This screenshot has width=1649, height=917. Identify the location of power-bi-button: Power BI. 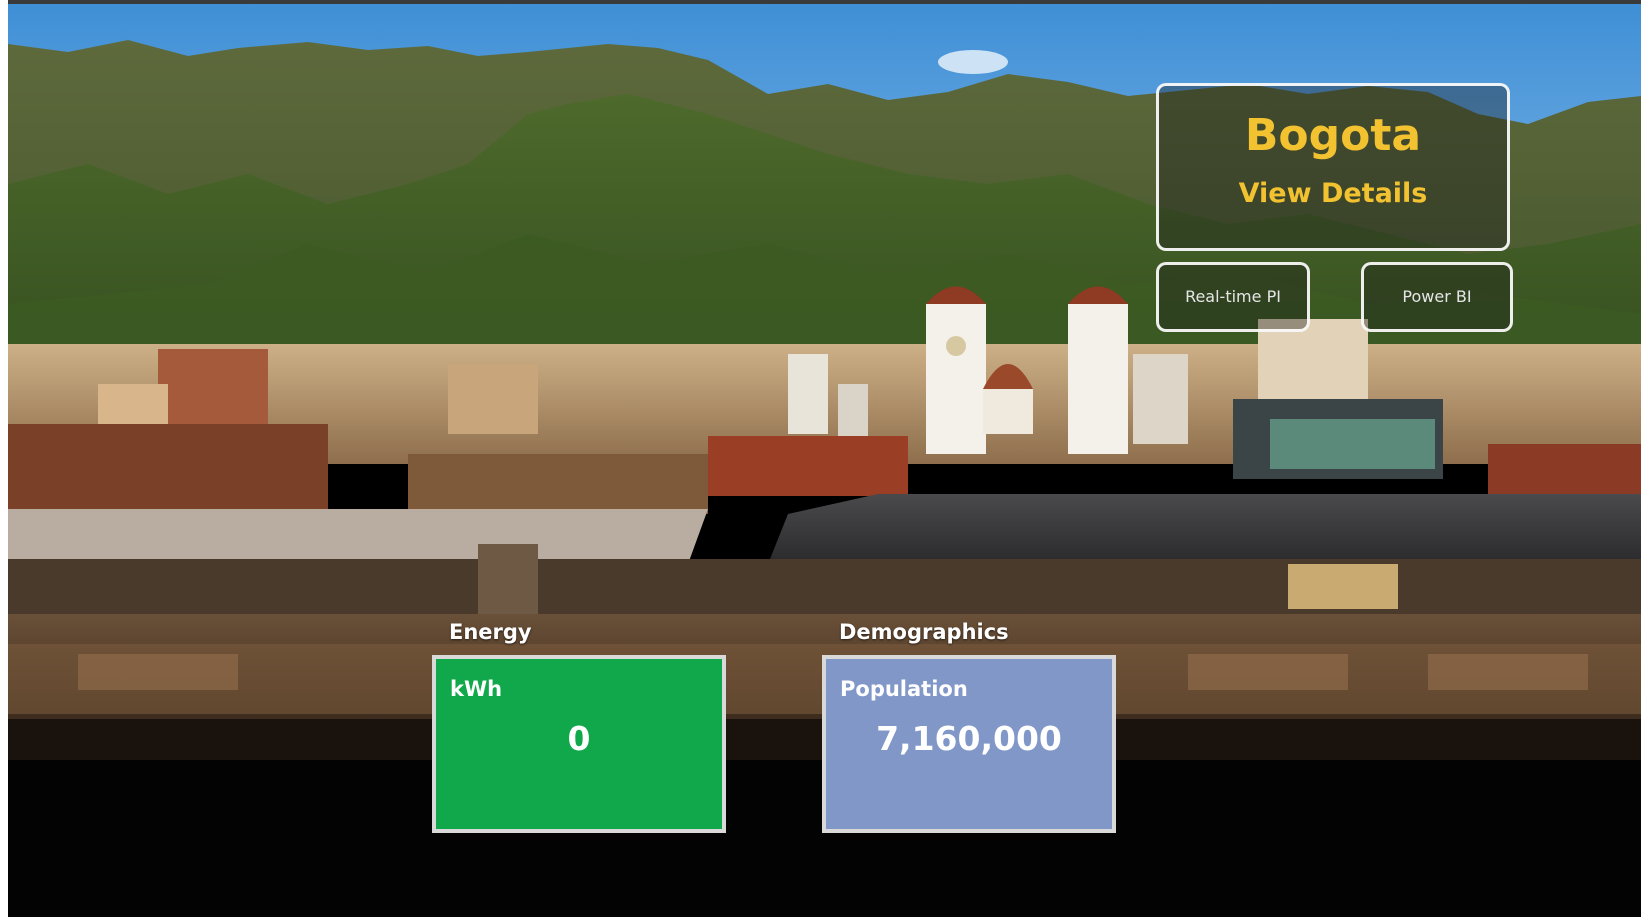
(1437, 297).